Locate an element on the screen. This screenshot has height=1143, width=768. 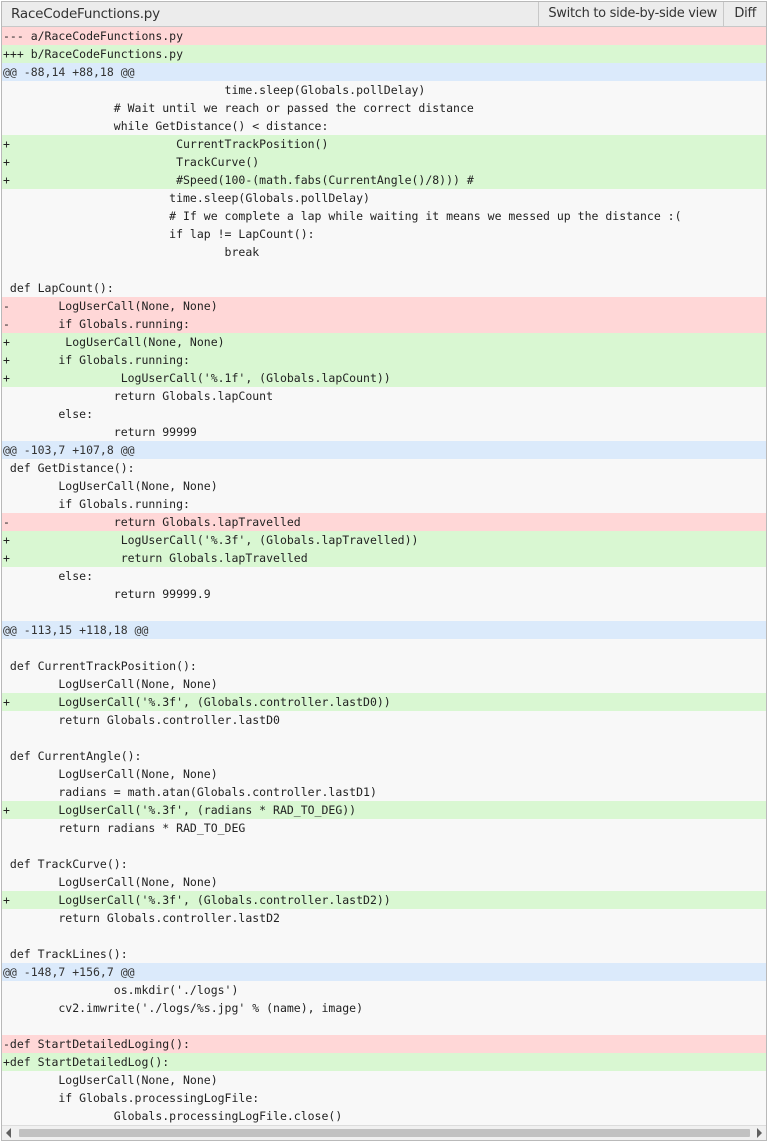
scrollbar-thumb is located at coordinates (384, 1133).